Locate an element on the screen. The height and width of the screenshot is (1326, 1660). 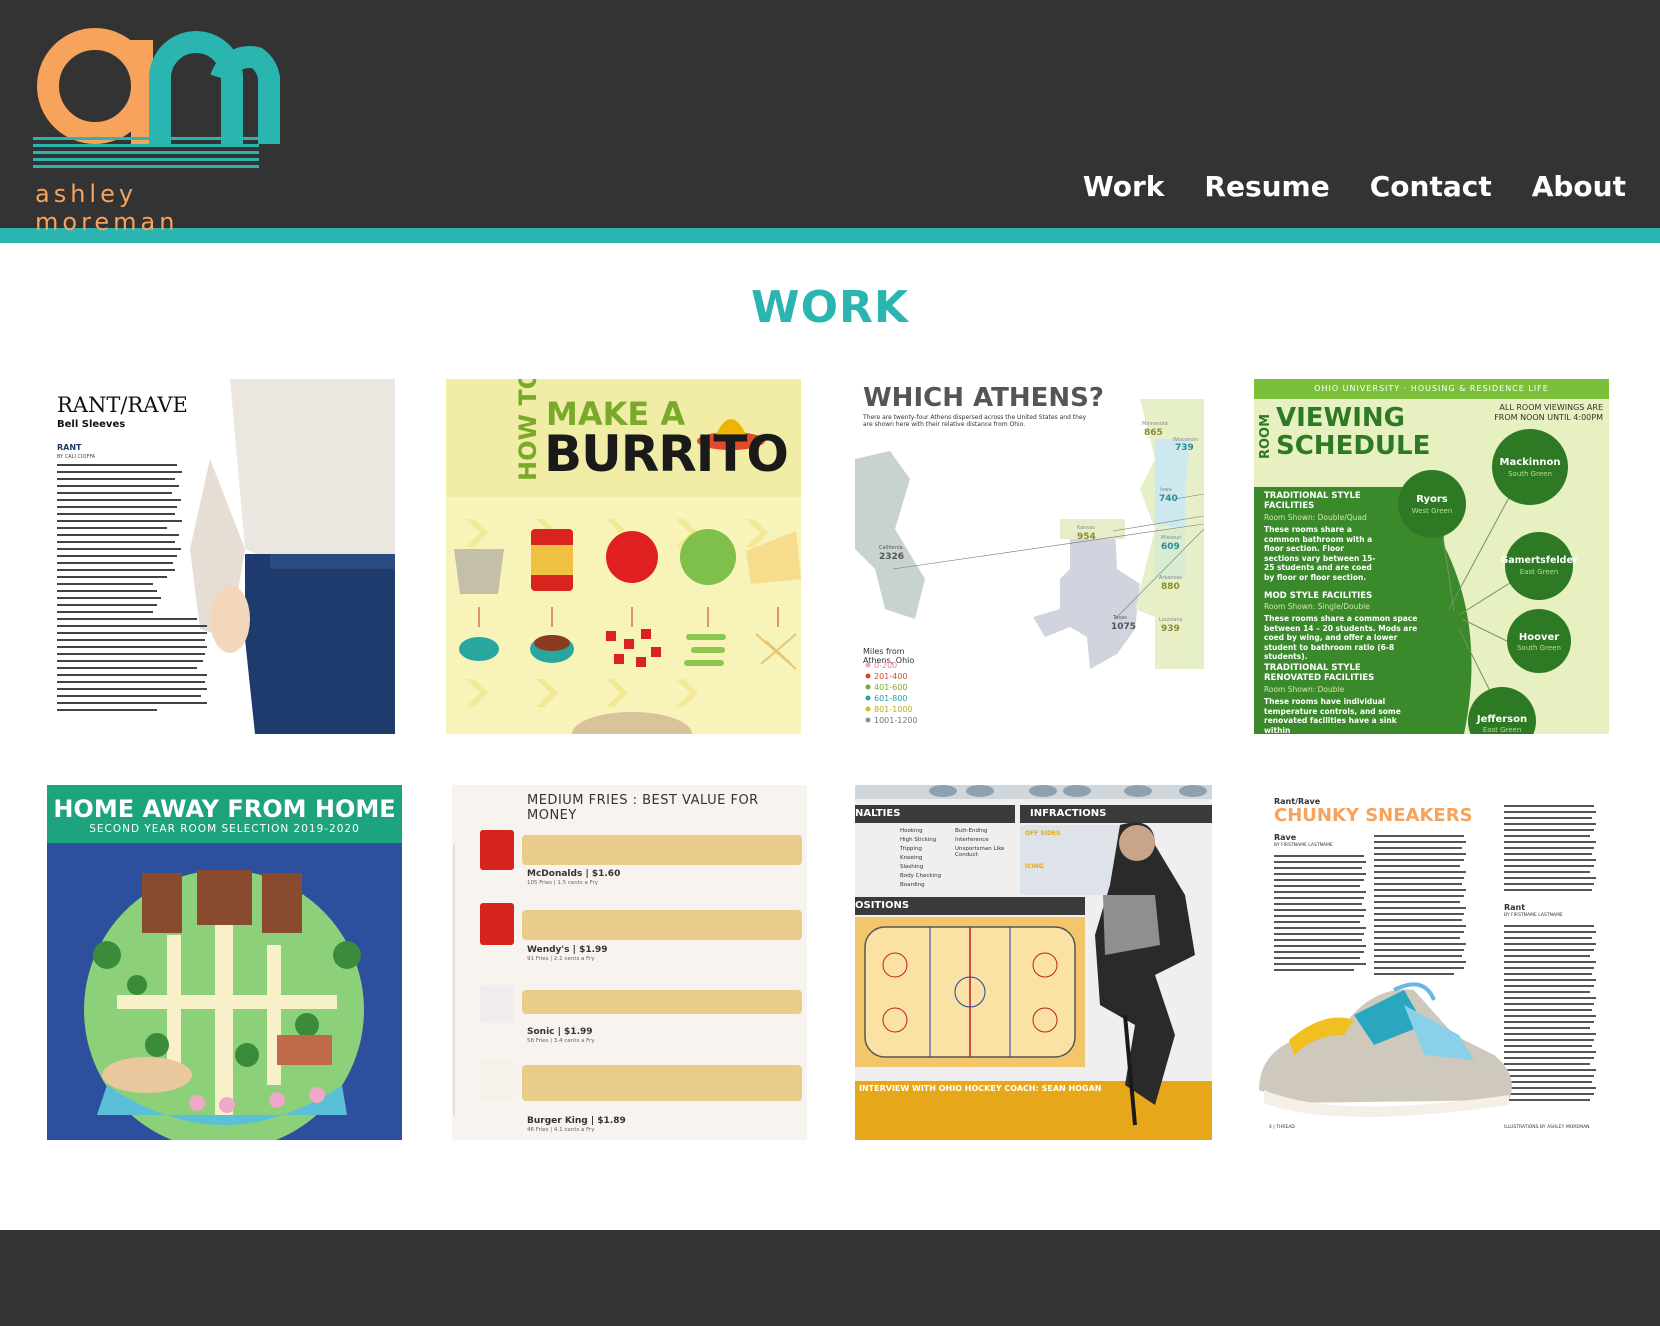
rant-rave-subtitle: Bell Sleeves is located at coordinates (91, 424).